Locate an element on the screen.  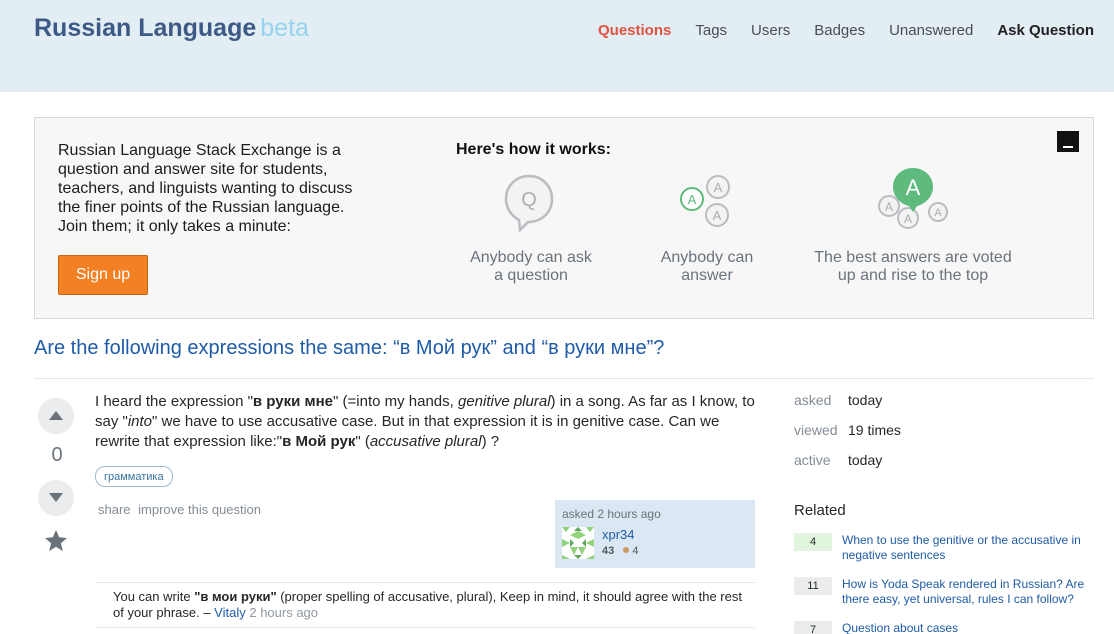
meta-label: asked is located at coordinates (813, 400).